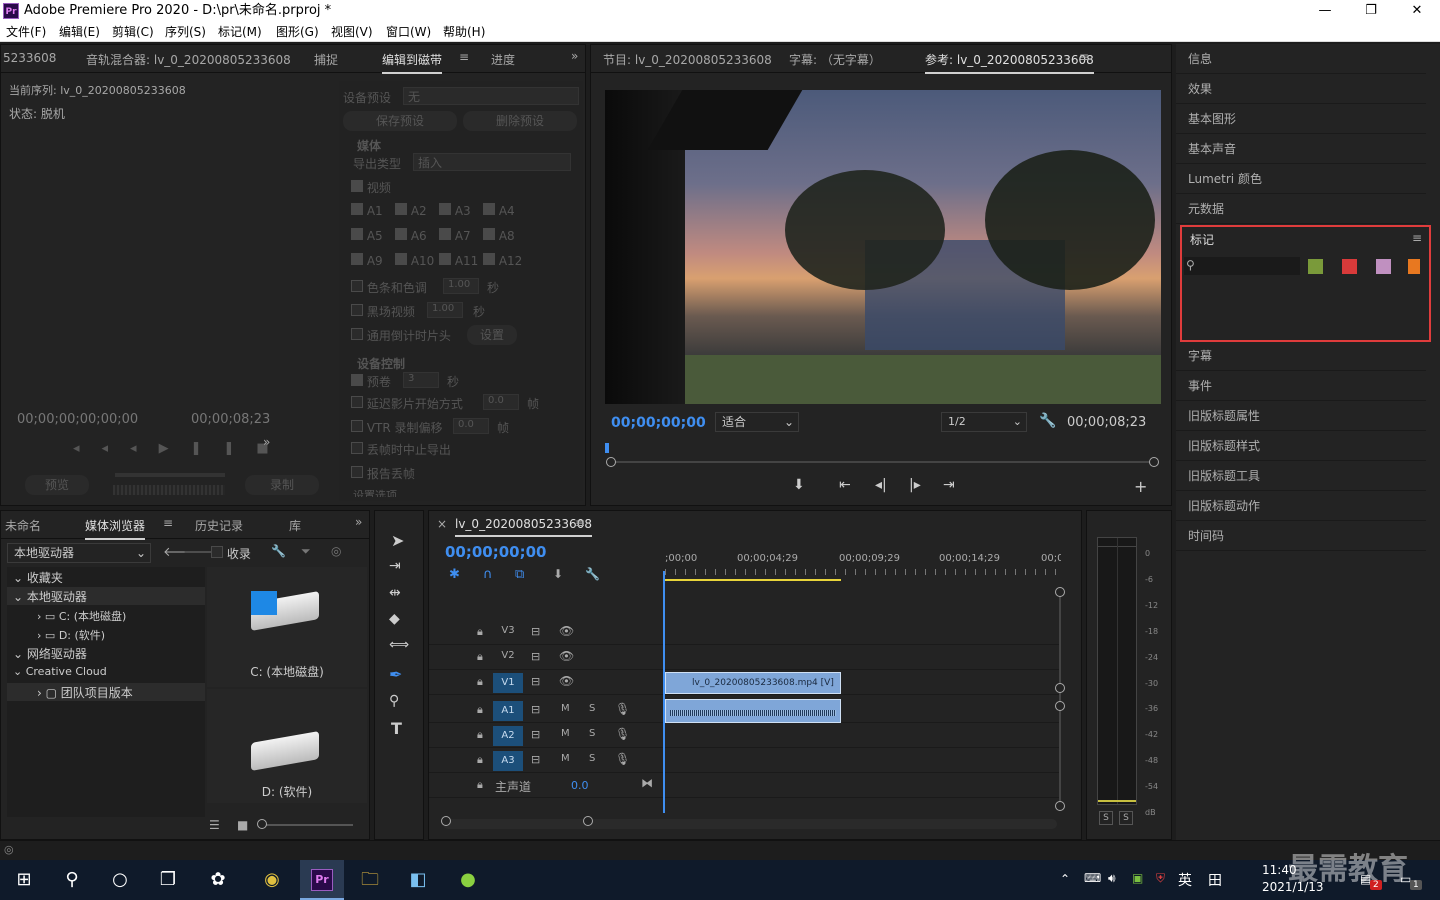  Describe the element at coordinates (508, 655) in the screenshot. I see `track-label: V2` at that location.